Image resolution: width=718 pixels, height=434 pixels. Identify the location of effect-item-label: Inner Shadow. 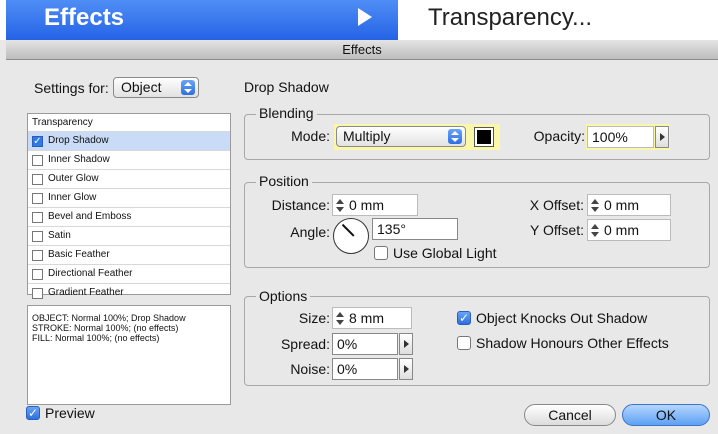
(79, 159).